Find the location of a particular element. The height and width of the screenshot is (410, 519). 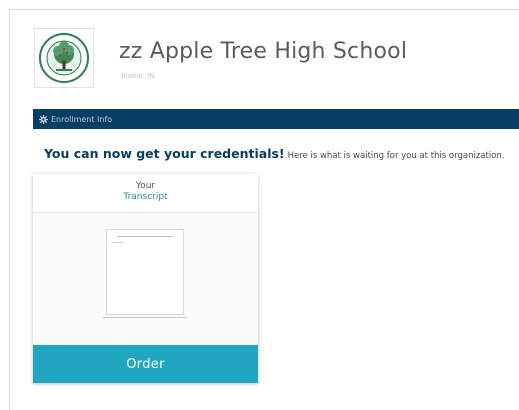

card-title-line1: Your is located at coordinates (145, 186).